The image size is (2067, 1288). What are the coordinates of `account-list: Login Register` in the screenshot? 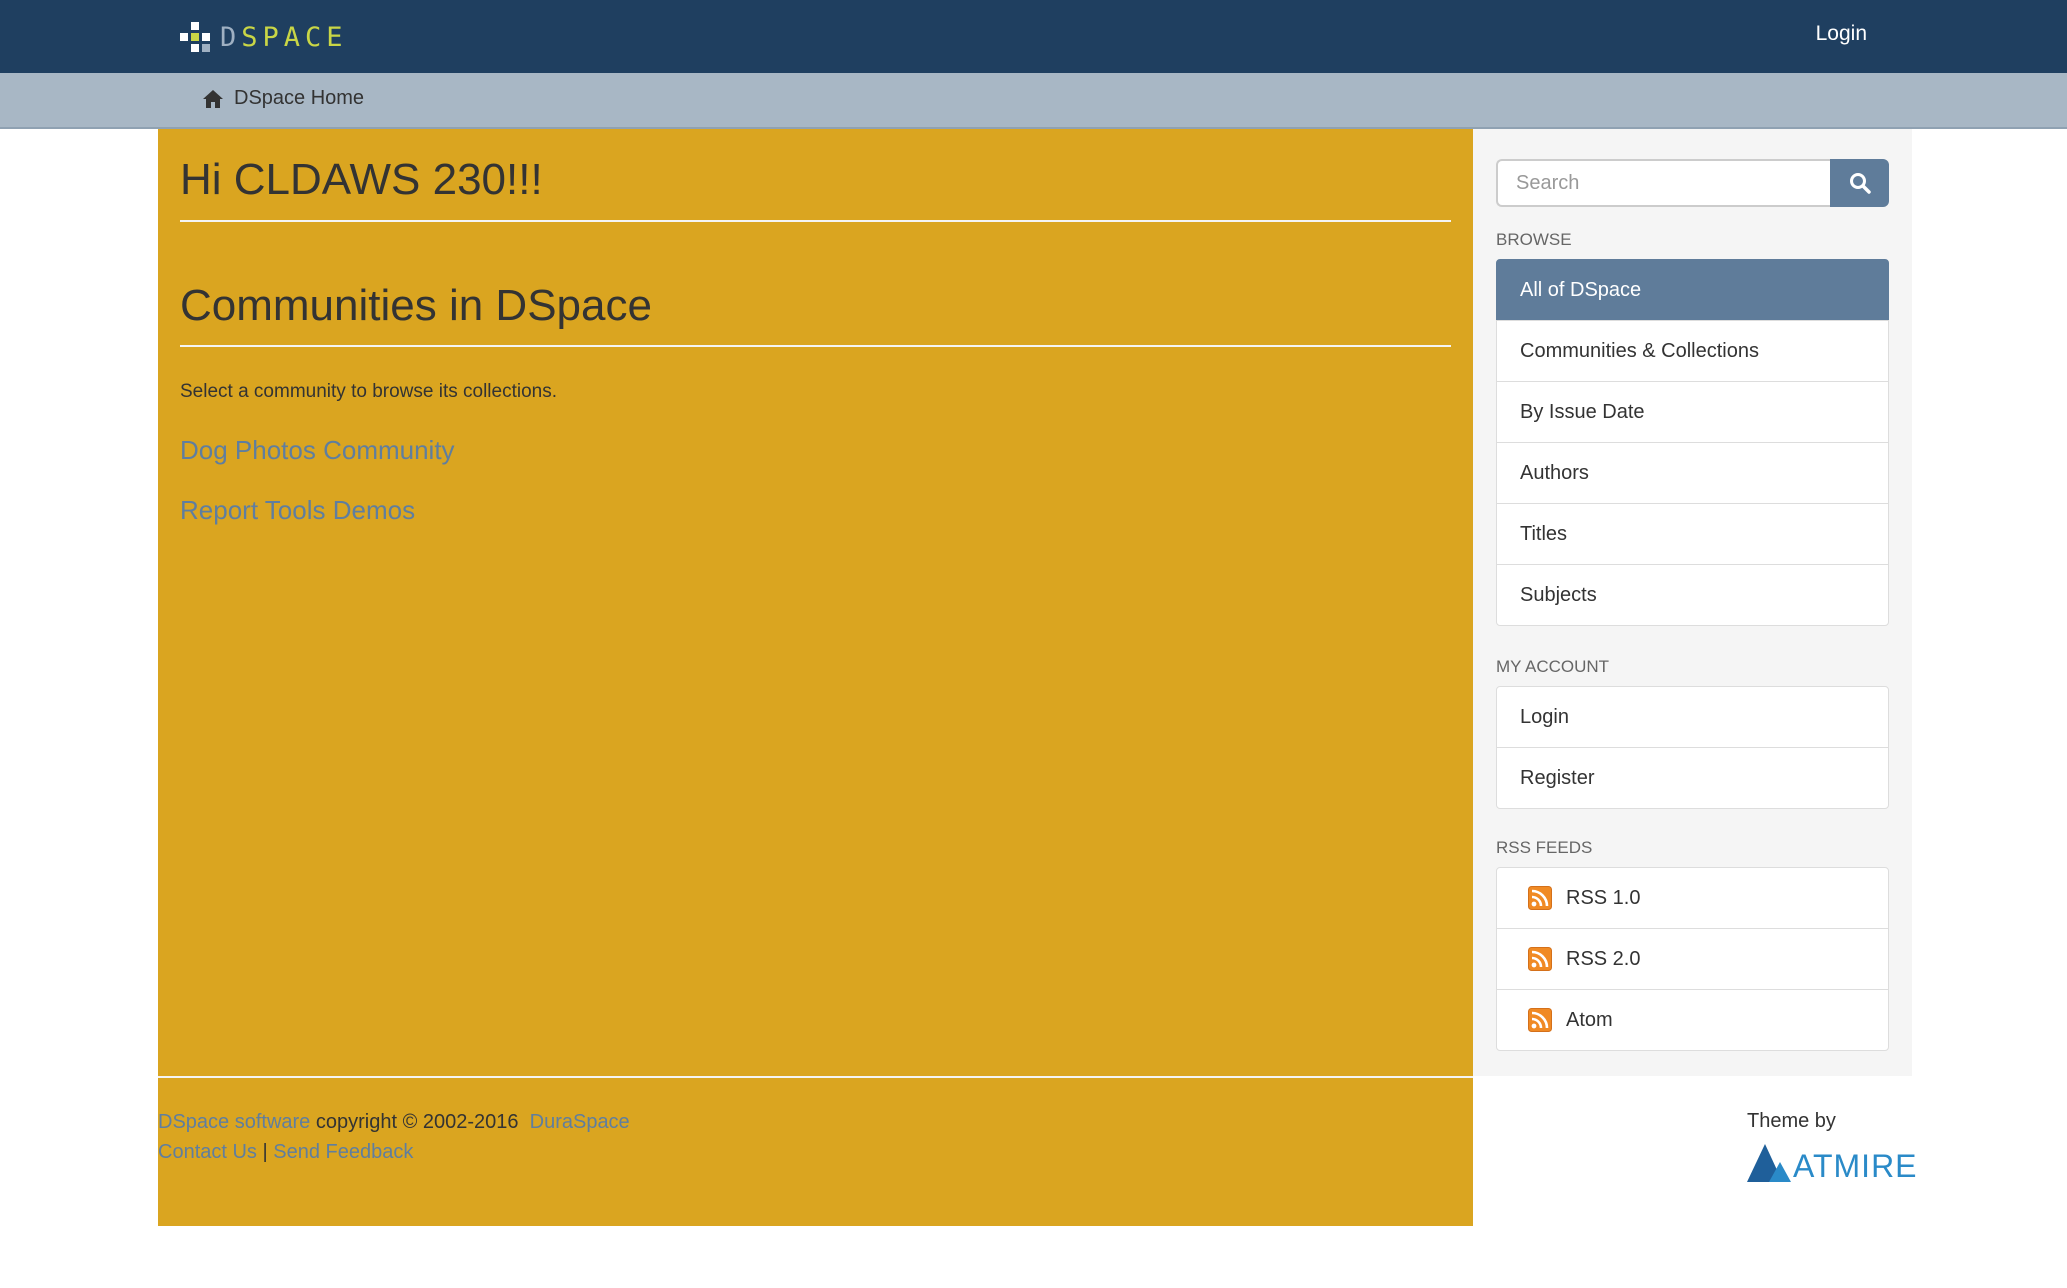 It's located at (1692, 747).